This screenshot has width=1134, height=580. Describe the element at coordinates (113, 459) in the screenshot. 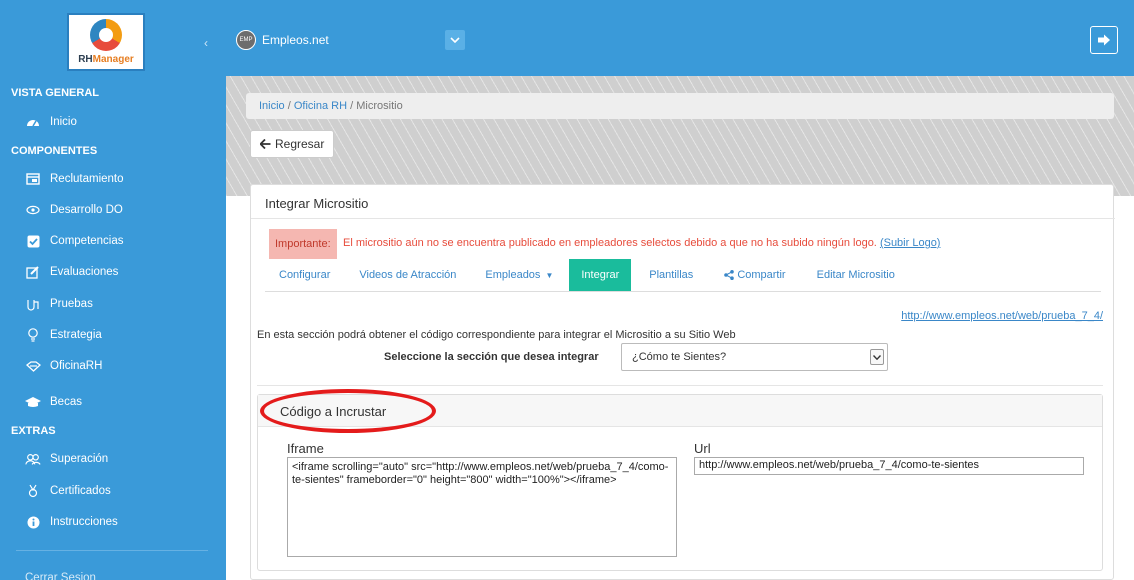

I see `sidebar-item-superacion: Superación` at that location.